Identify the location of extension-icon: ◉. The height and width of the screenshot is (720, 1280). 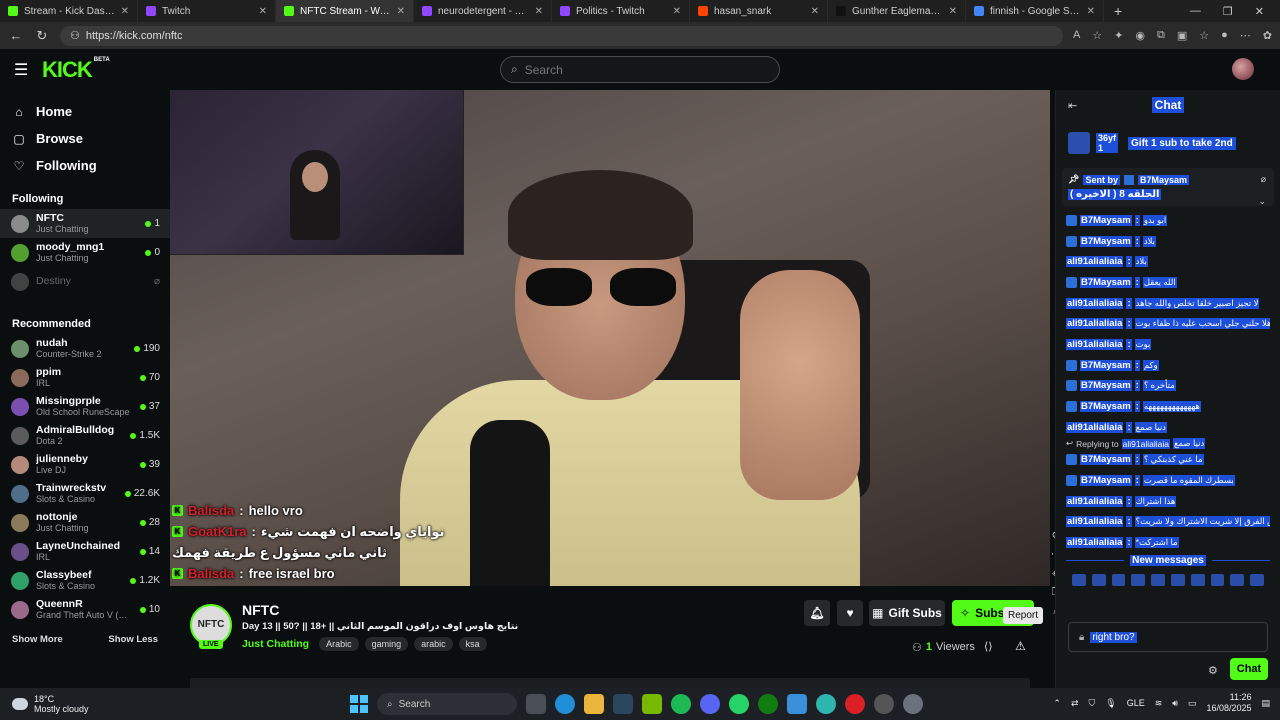
(1140, 35).